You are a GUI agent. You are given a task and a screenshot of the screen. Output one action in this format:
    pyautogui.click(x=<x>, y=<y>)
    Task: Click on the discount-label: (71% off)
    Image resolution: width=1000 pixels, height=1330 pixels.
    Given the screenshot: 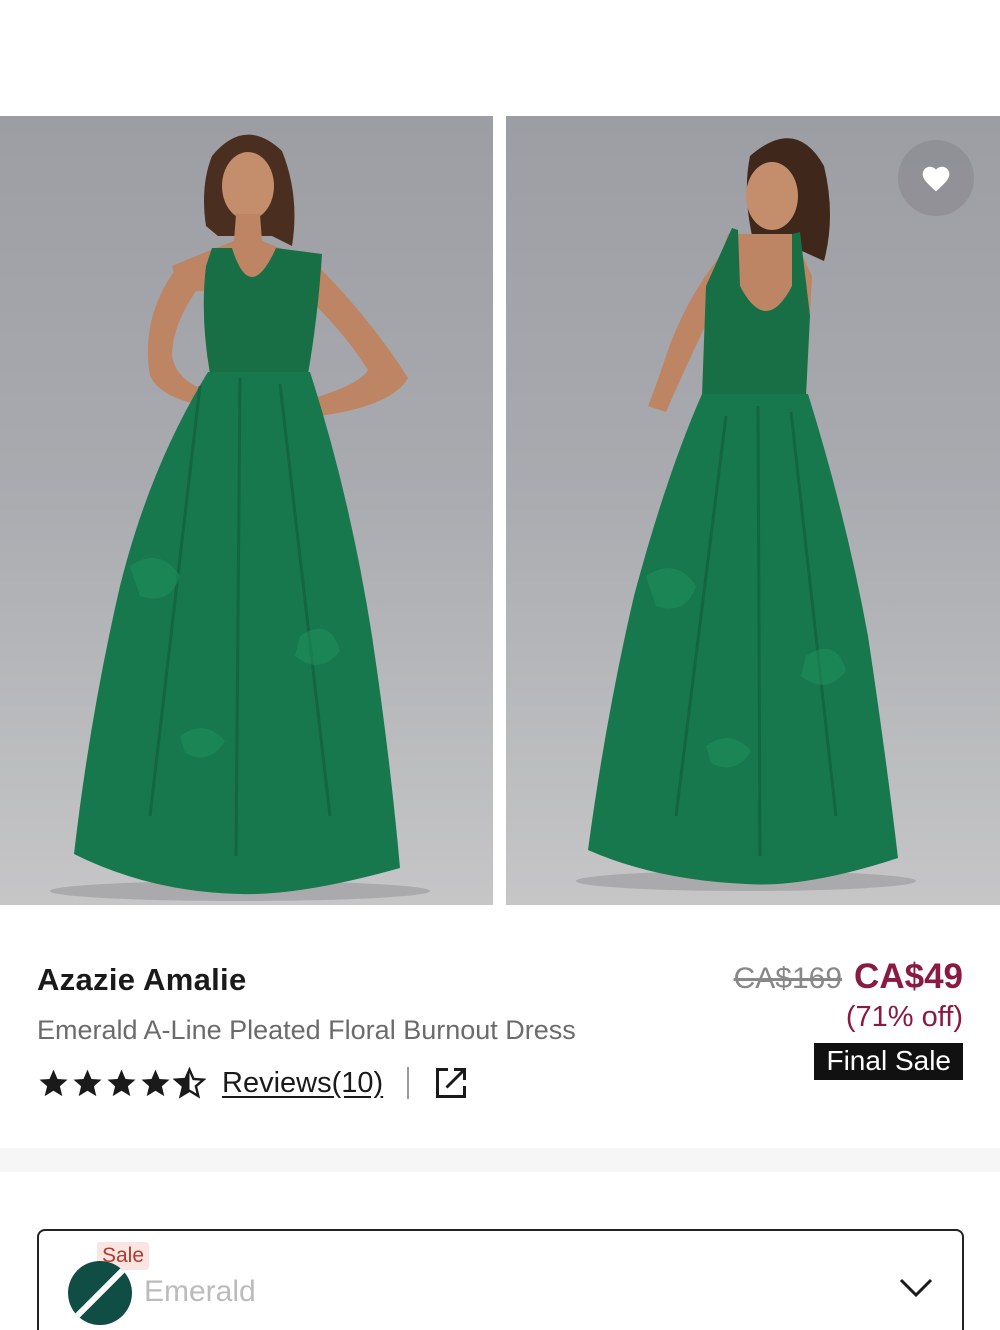 What is the action you would take?
    pyautogui.click(x=904, y=1017)
    